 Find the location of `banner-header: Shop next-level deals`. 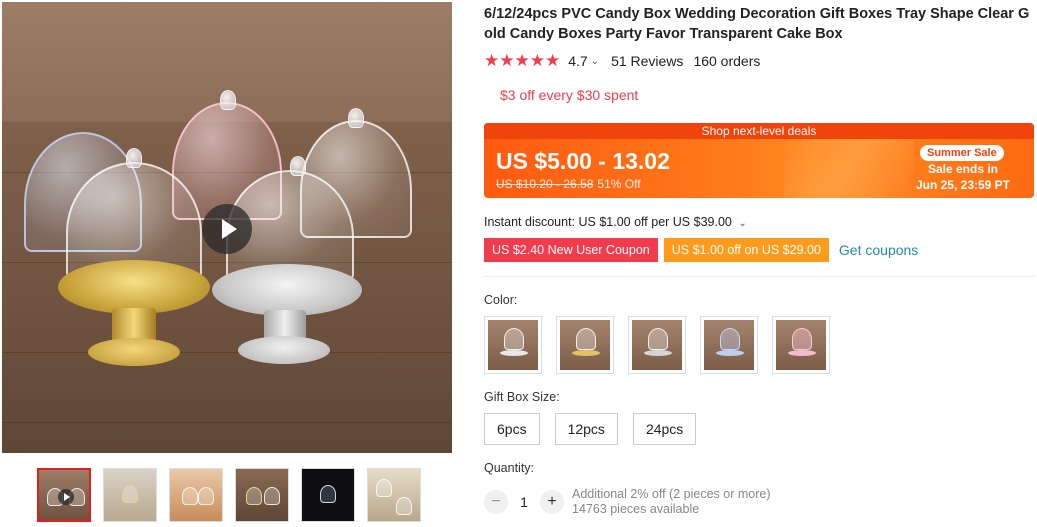

banner-header: Shop next-level deals is located at coordinates (759, 131).